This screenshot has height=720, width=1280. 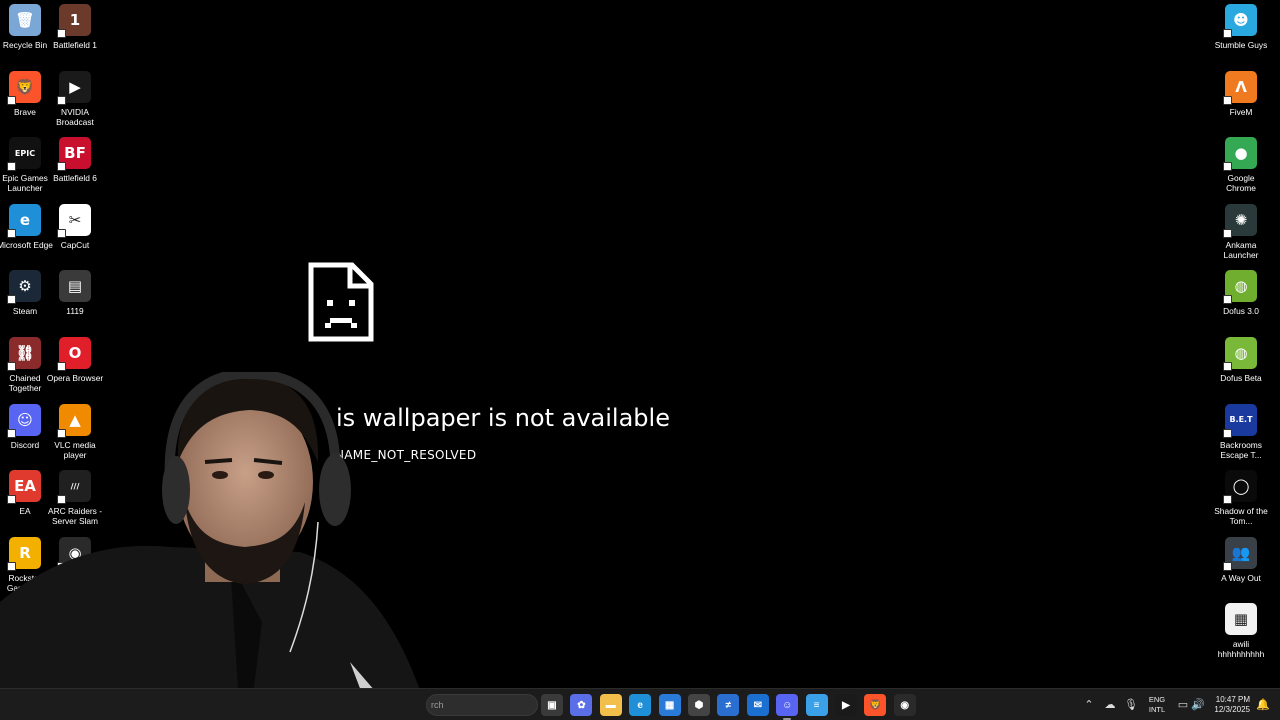 What do you see at coordinates (74, 21) in the screenshot?
I see `battlefield-1-icon: 1` at bounding box center [74, 21].